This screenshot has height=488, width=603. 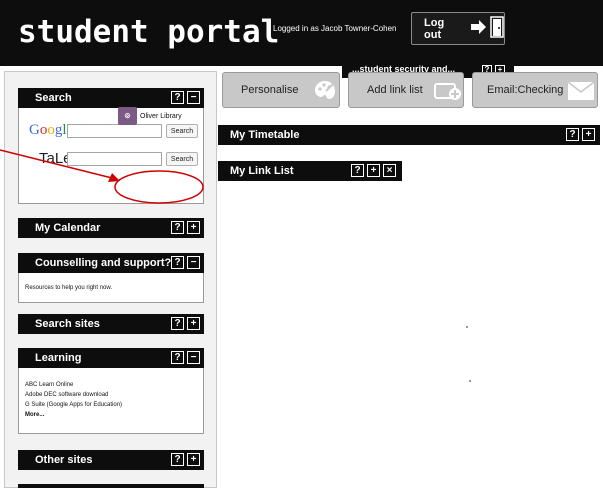 I want to click on timetable-panel-title: My Timetable, so click(x=265, y=135).